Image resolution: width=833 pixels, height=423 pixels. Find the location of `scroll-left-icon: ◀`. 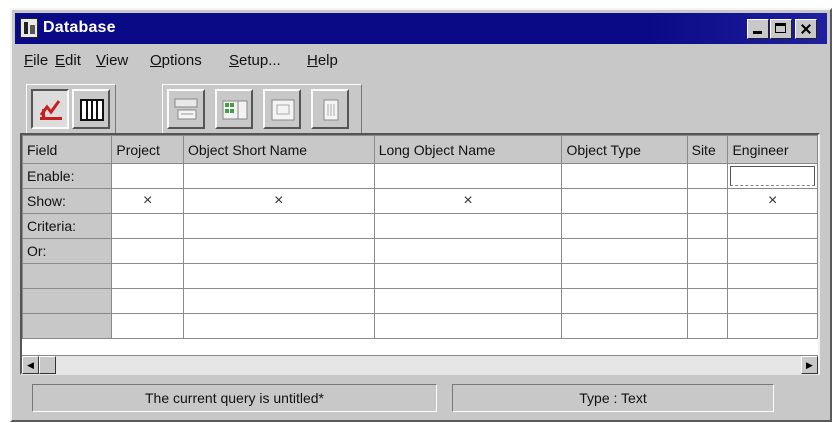

scroll-left-icon: ◀ is located at coordinates (30, 365).